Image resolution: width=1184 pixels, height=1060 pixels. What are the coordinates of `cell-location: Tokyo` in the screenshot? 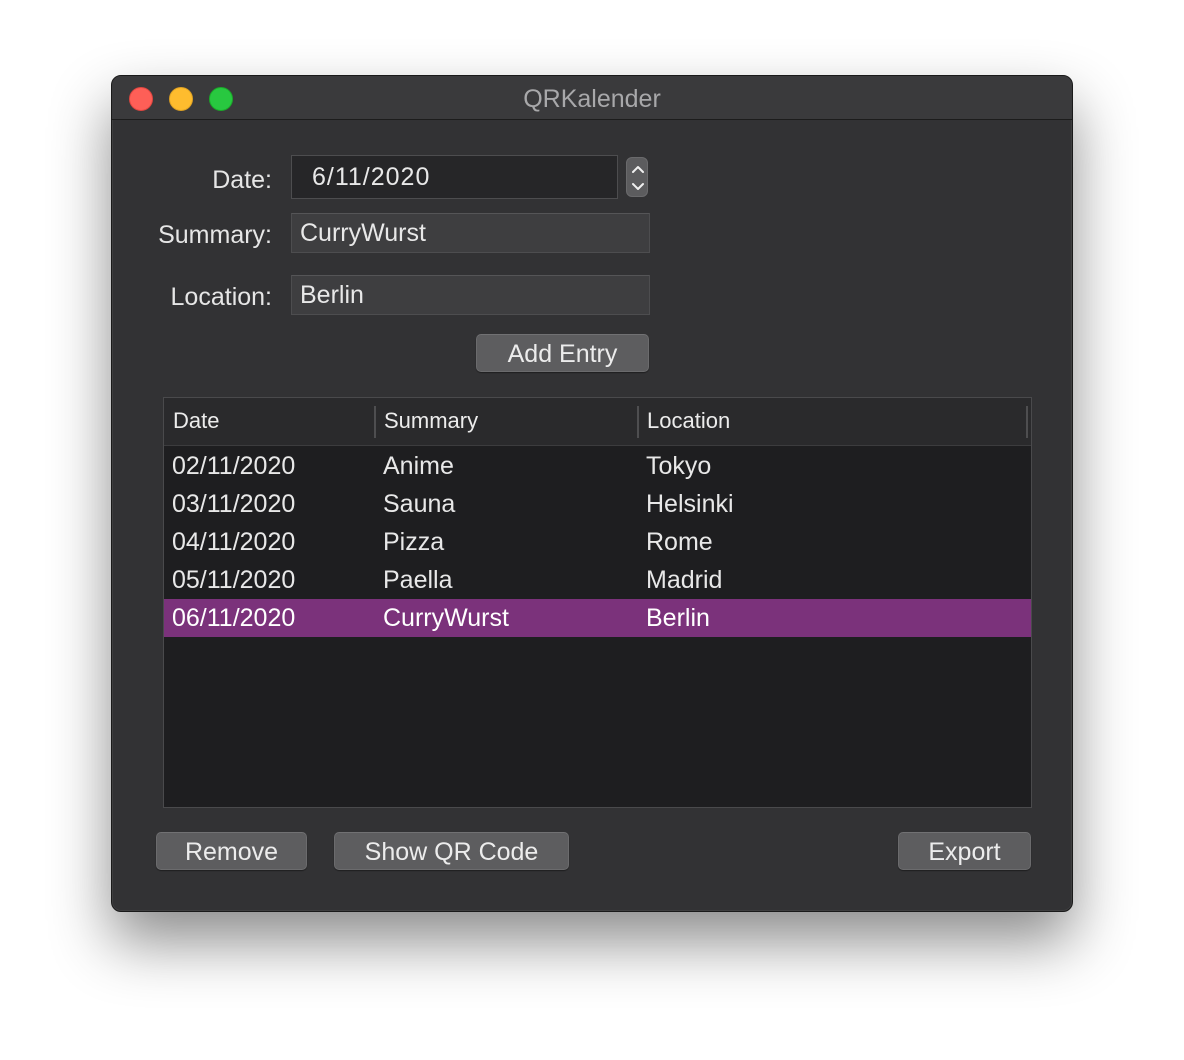 It's located at (679, 466).